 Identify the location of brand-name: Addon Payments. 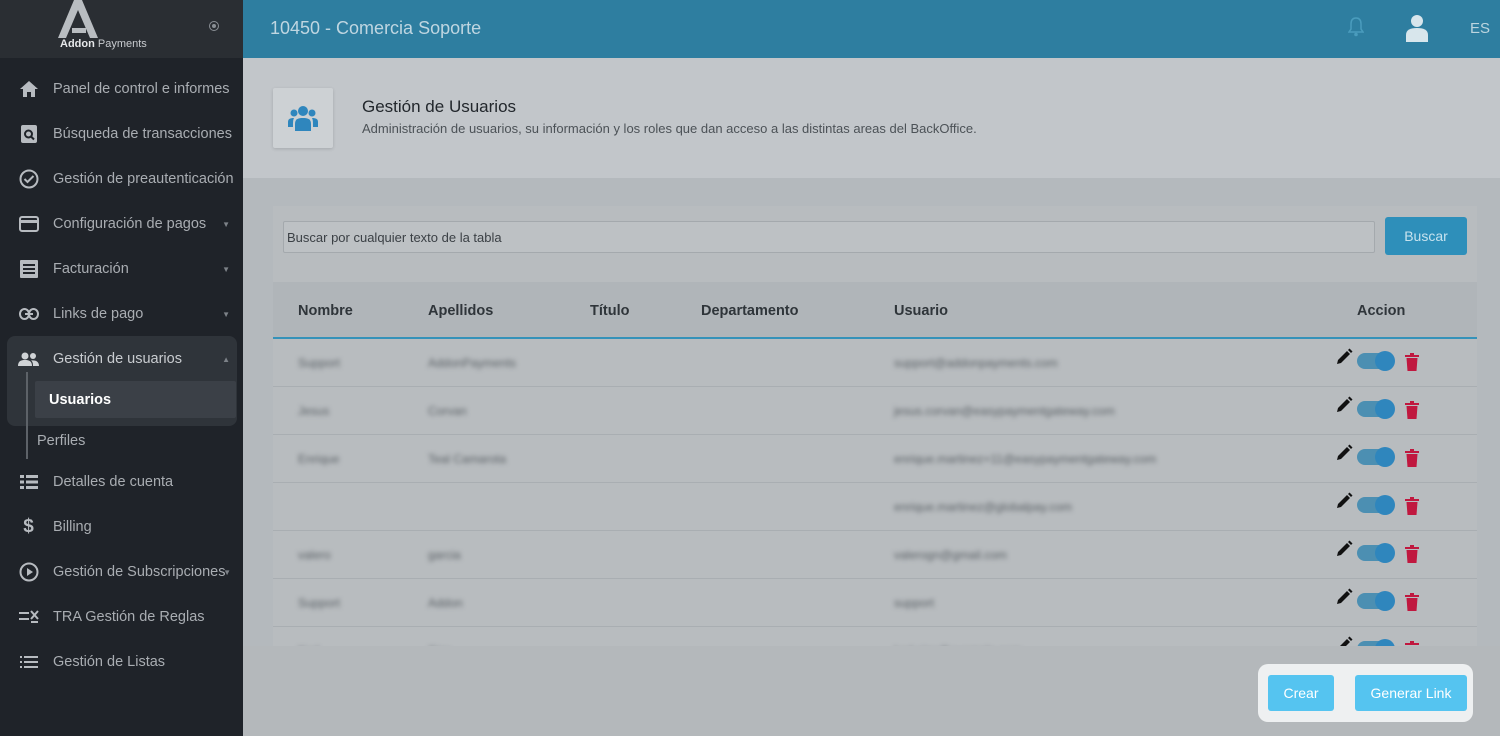
(103, 44).